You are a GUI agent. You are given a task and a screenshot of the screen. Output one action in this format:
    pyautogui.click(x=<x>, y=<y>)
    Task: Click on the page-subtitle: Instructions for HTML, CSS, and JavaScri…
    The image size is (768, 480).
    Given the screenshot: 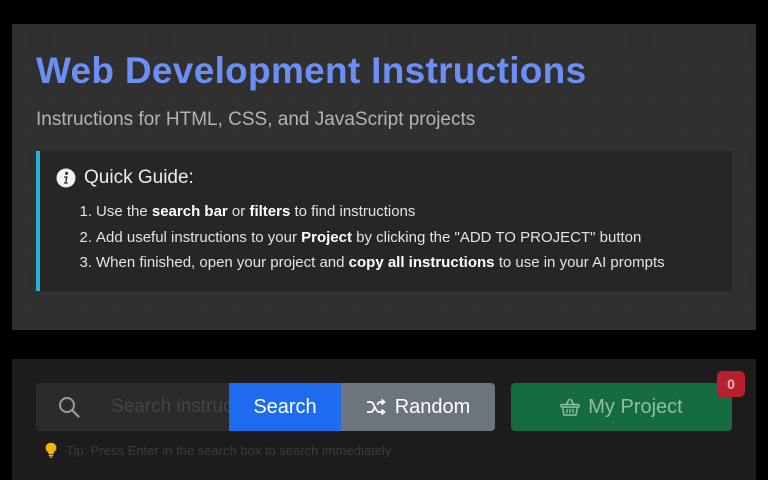 What is the action you would take?
    pyautogui.click(x=256, y=119)
    